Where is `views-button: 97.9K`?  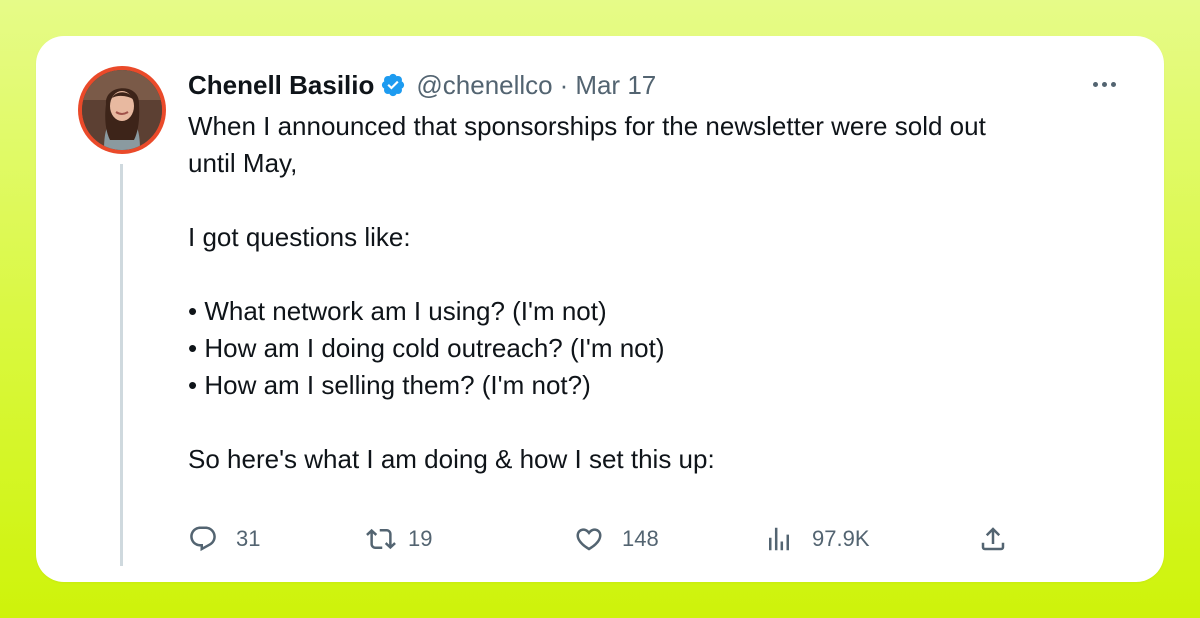
views-button: 97.9K is located at coordinates (817, 539).